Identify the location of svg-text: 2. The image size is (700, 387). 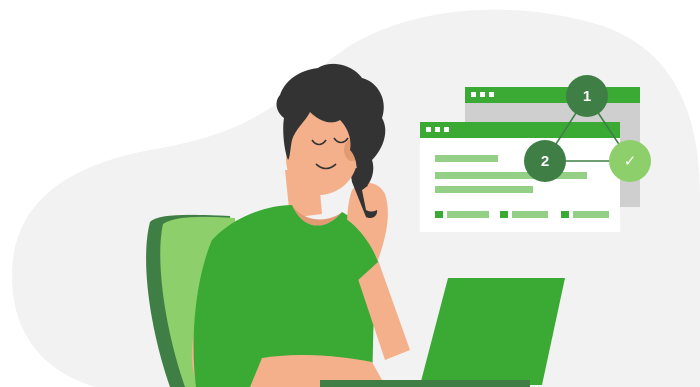
(545, 161).